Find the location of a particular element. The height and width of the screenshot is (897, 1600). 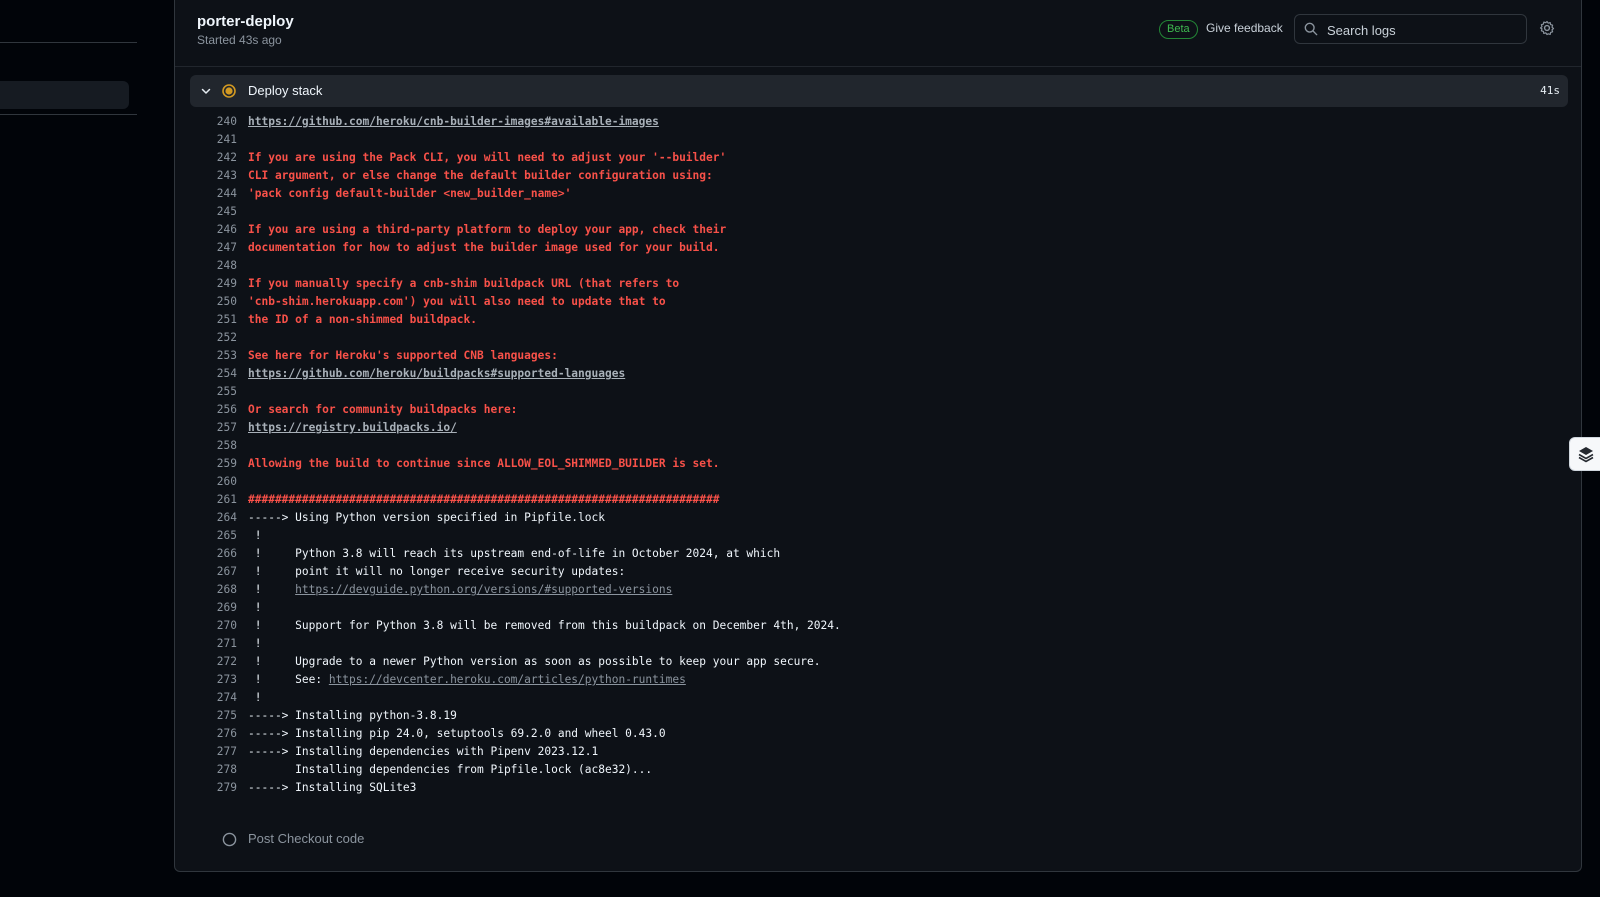

line-number: 244 is located at coordinates (213, 194).